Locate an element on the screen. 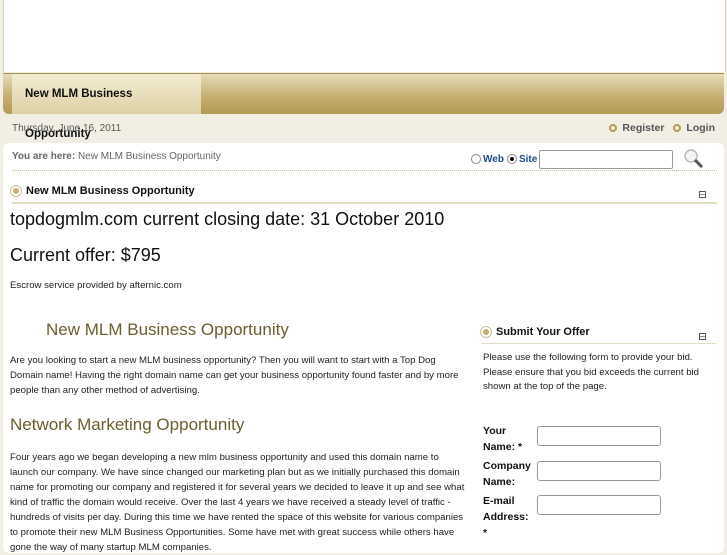  section-heading: New MLM Business Opportunity is located at coordinates (167, 329).